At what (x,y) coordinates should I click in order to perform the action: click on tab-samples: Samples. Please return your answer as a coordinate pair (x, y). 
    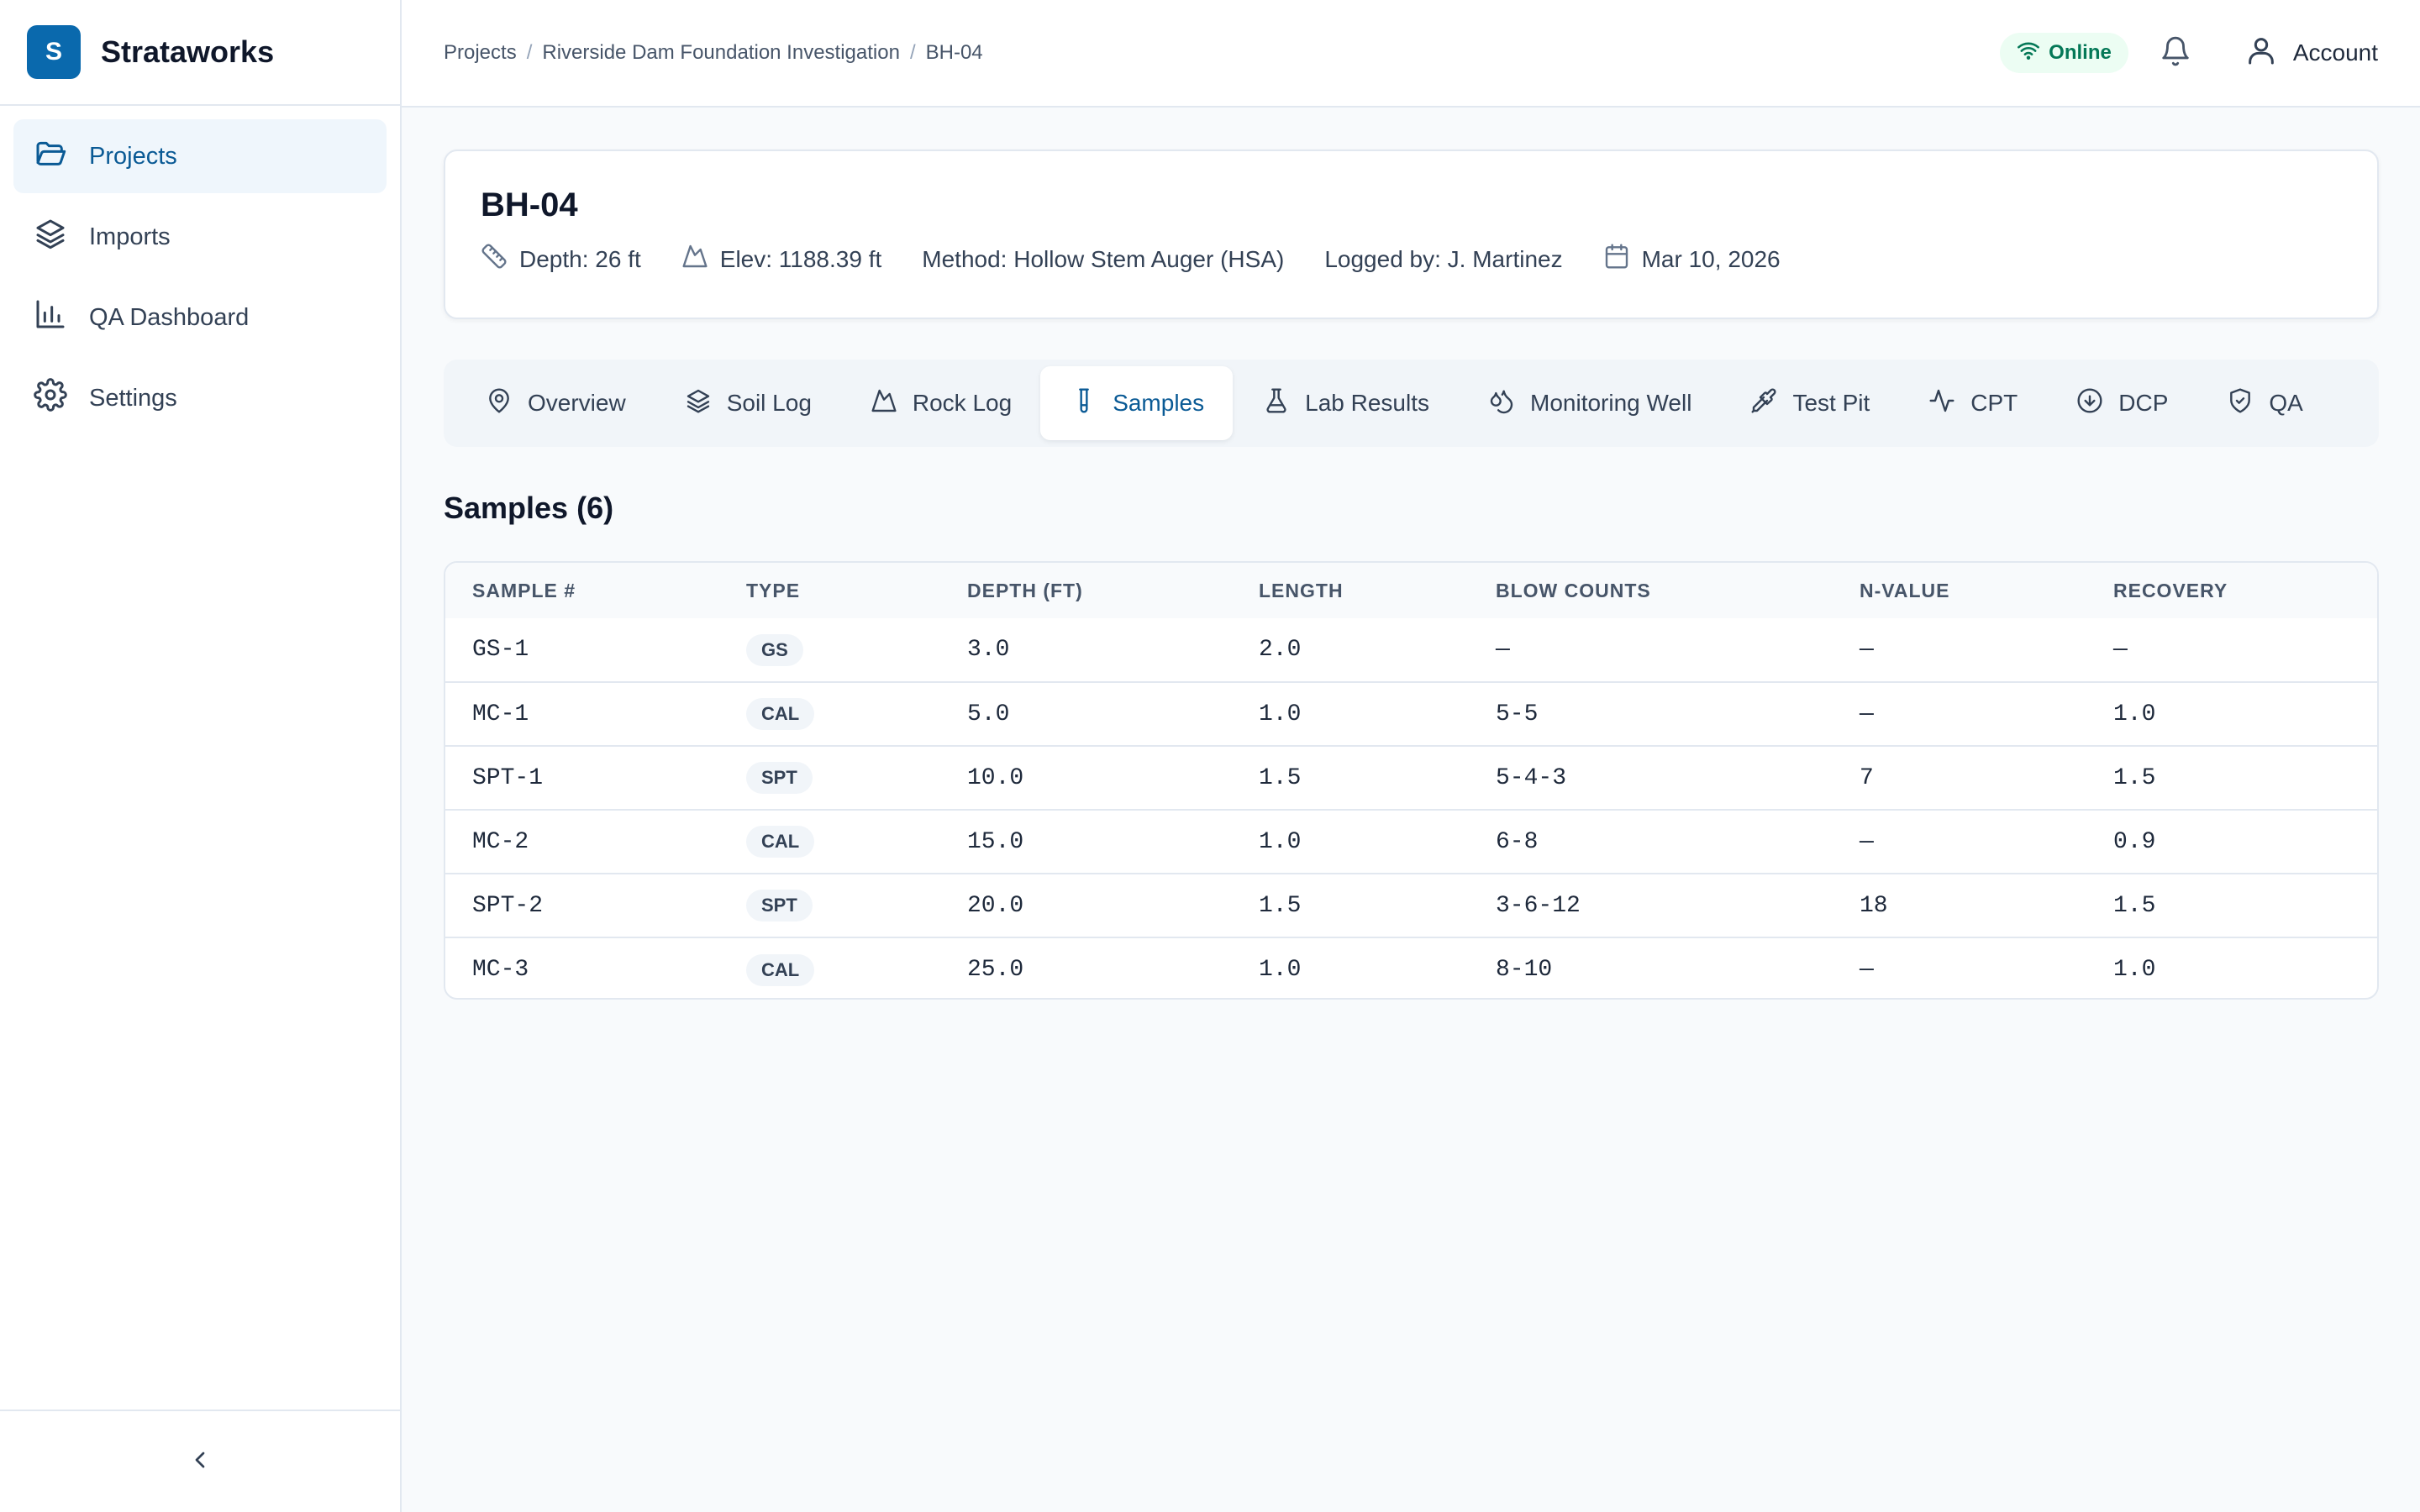
    Looking at the image, I should click on (1137, 403).